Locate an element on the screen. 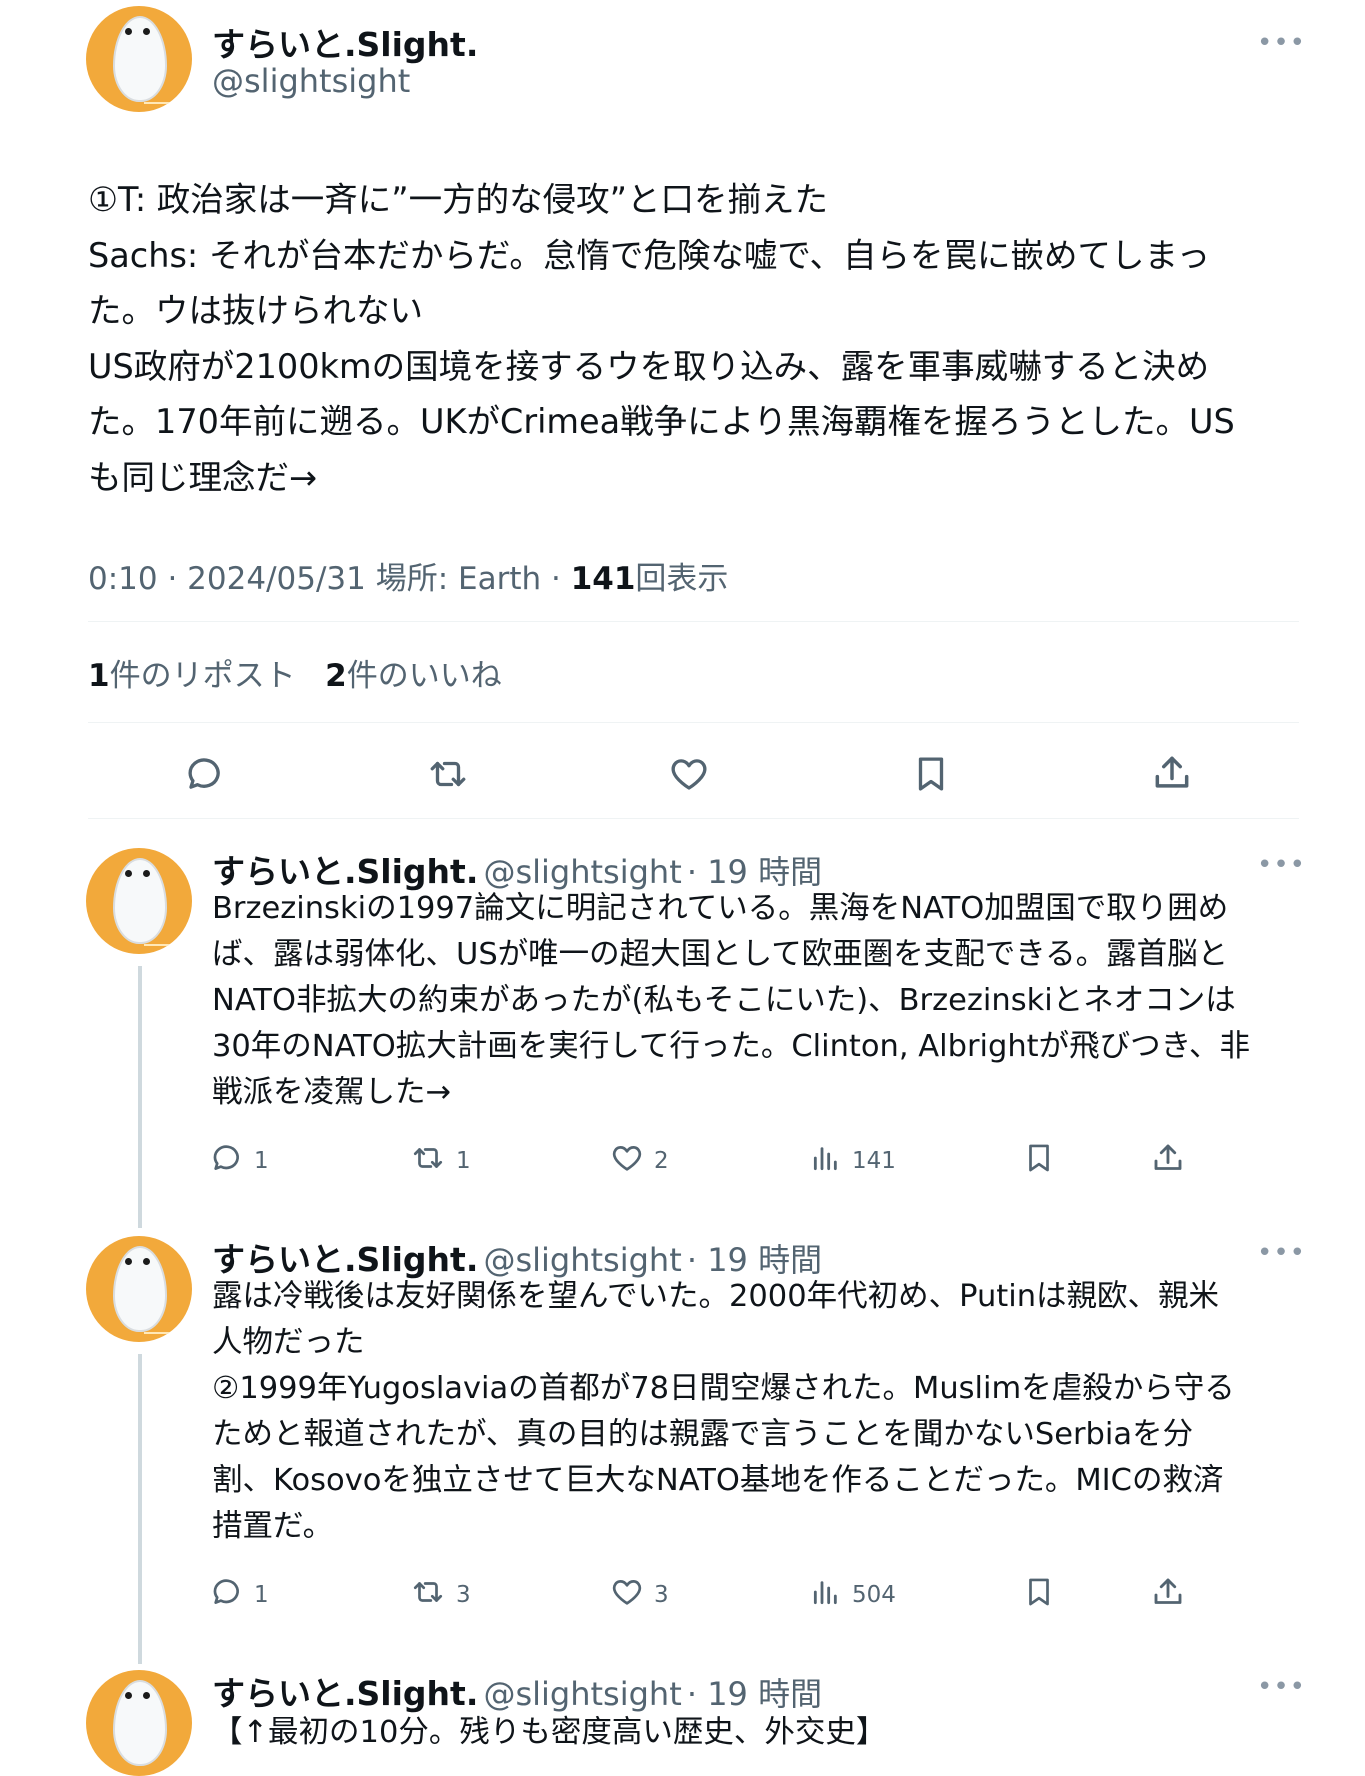  tweet-line: た。170年前に遡る。UKがCrimea戦争により黒海覇権を握ろうとした。US is located at coordinates (661, 421).